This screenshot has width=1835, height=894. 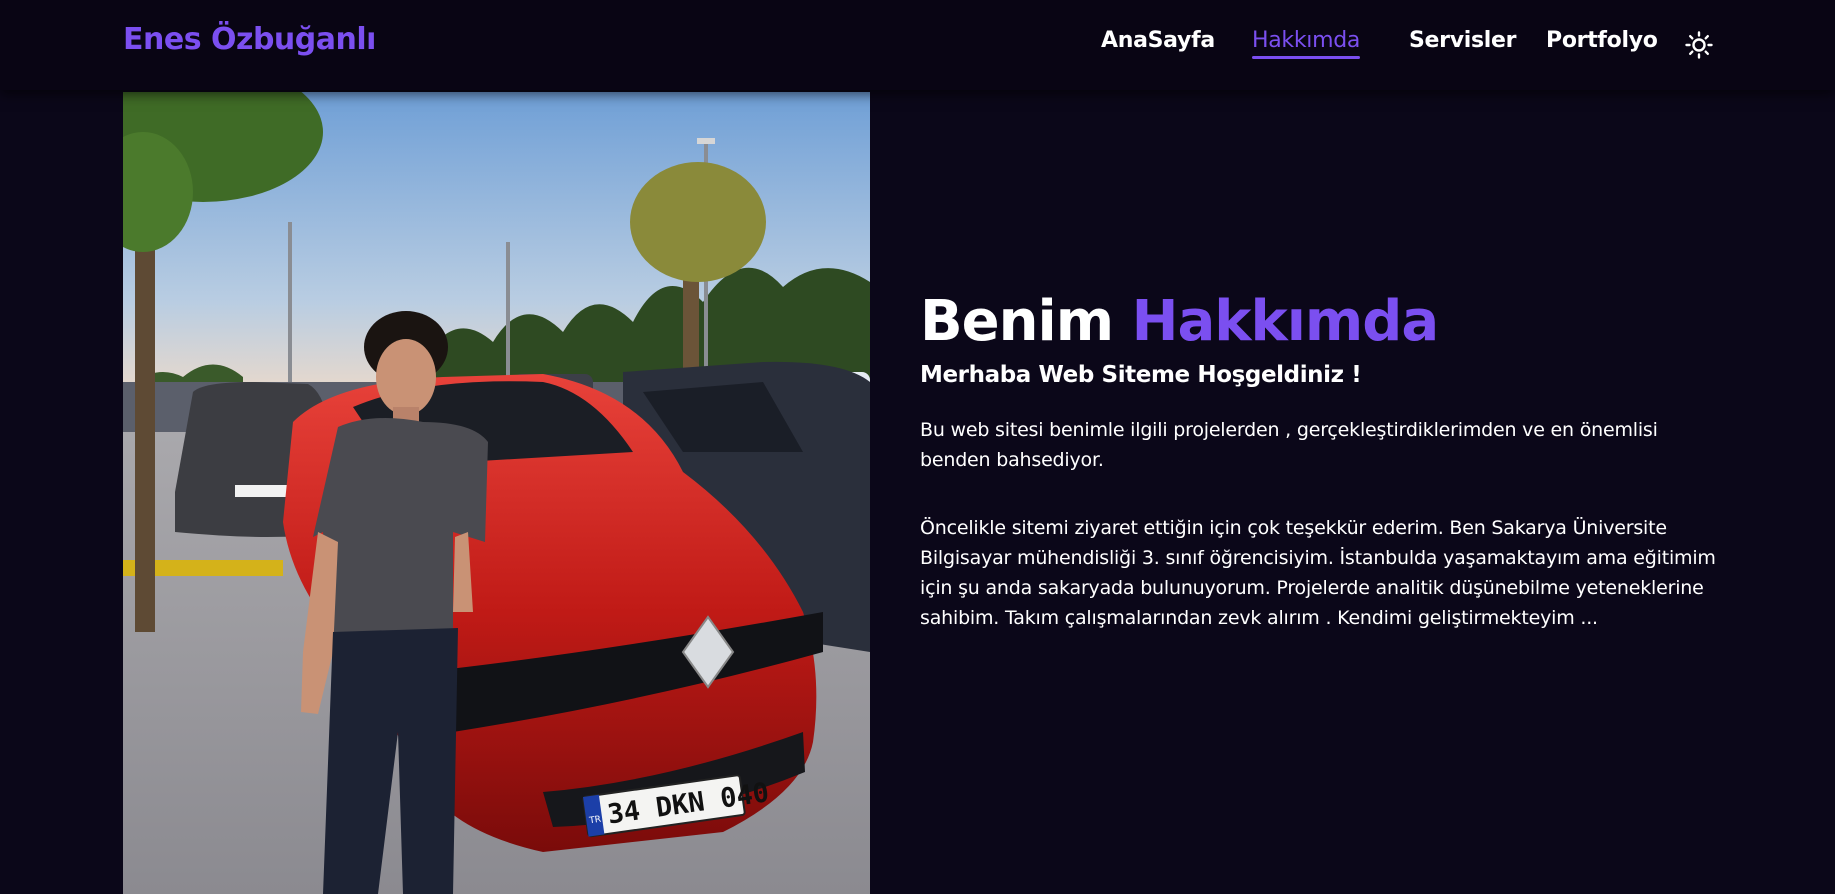 I want to click on theme-toggle-button, so click(x=1699, y=45).